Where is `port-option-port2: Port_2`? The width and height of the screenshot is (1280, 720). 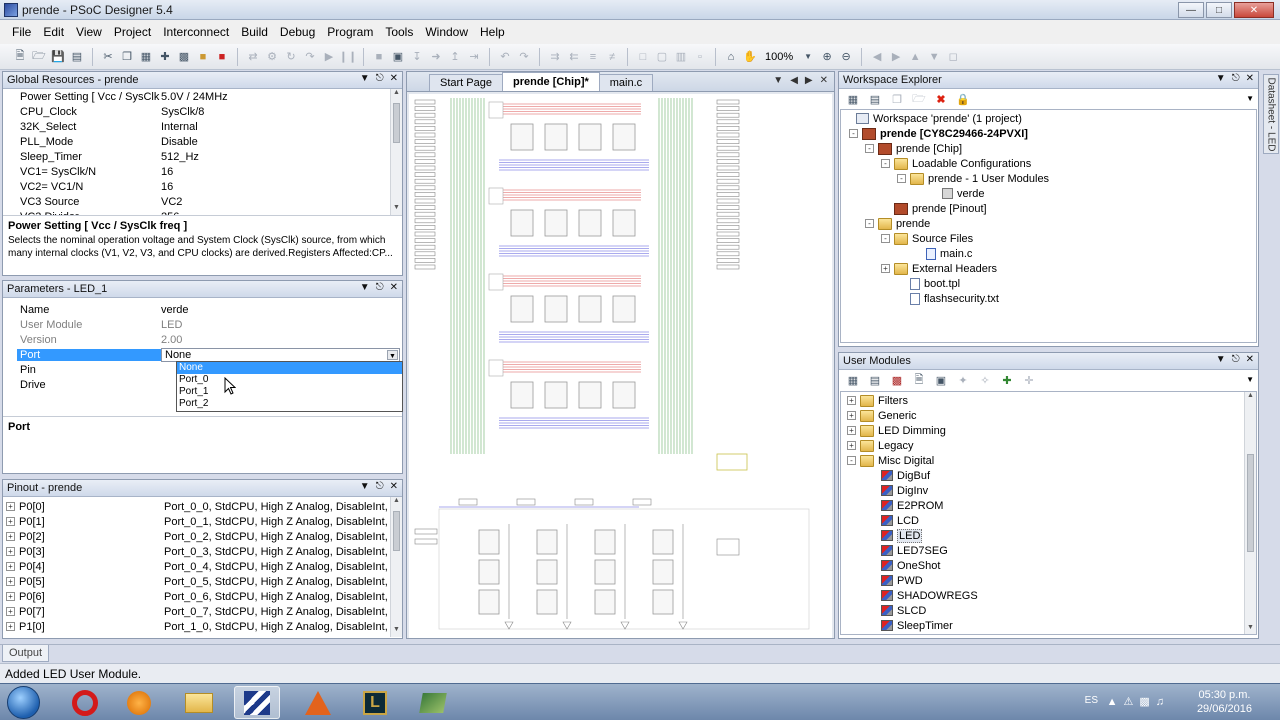
port-option-port2: Port_2 is located at coordinates (289, 404).